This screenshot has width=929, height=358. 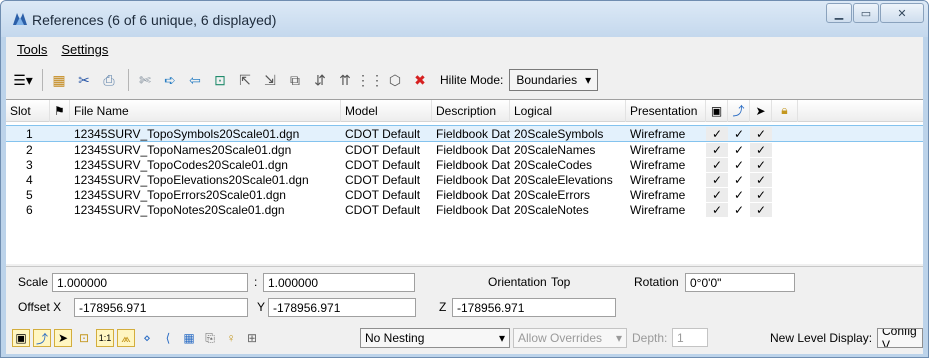 I want to click on scale-ref-field: 1.000000, so click(x=339, y=282).